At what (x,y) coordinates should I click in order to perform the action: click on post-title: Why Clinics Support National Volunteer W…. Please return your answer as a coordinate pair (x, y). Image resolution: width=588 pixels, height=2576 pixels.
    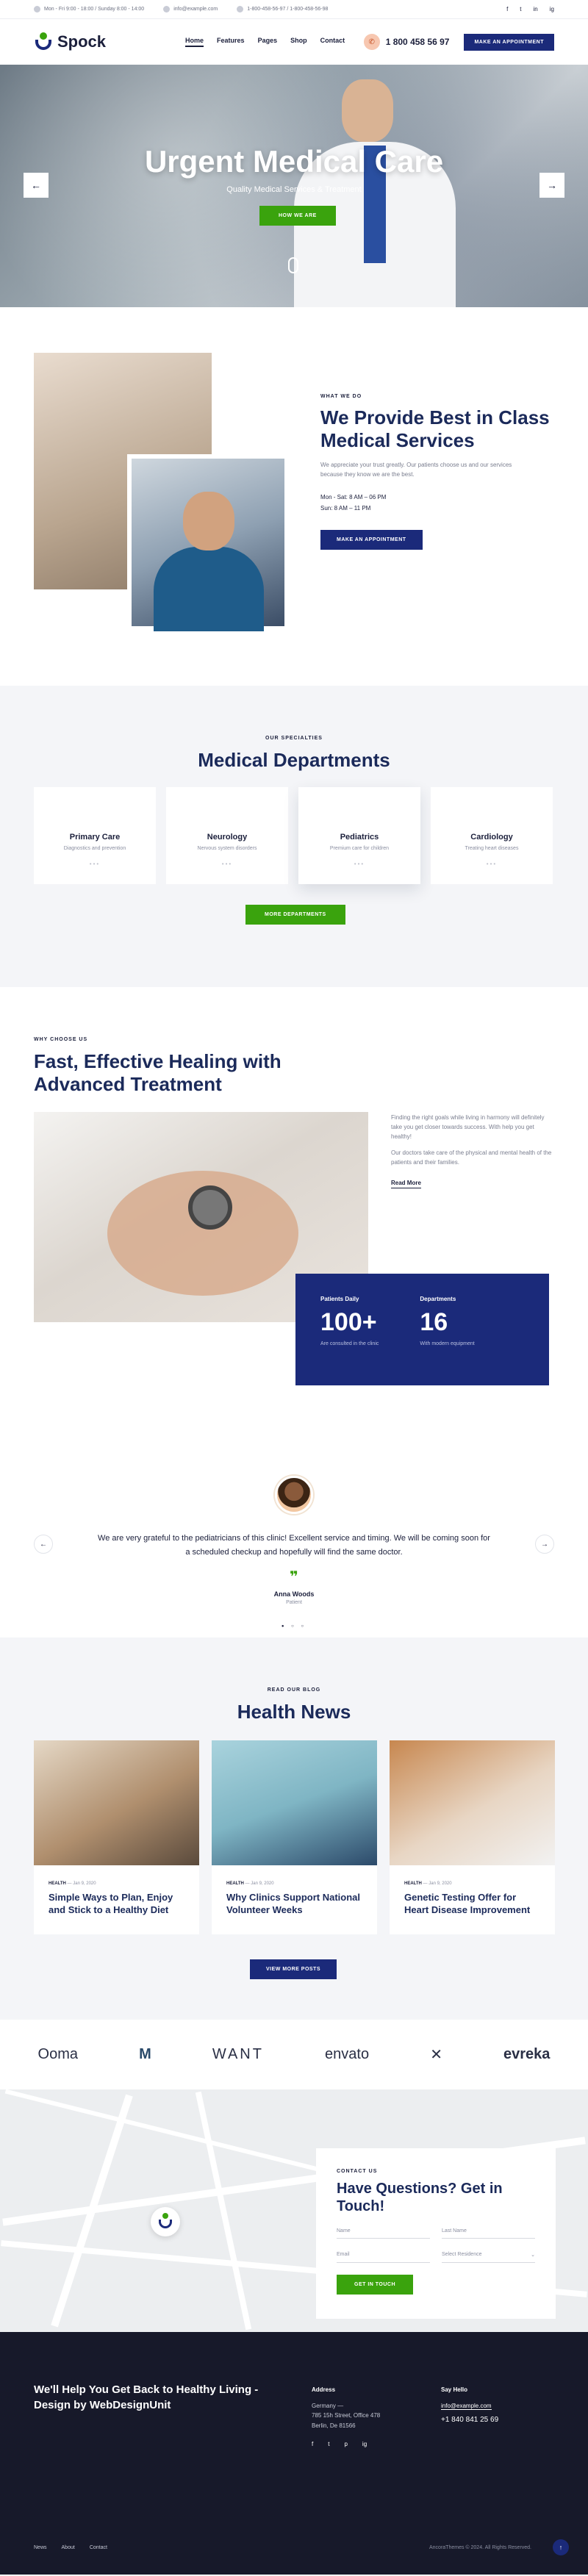
    Looking at the image, I should click on (294, 1910).